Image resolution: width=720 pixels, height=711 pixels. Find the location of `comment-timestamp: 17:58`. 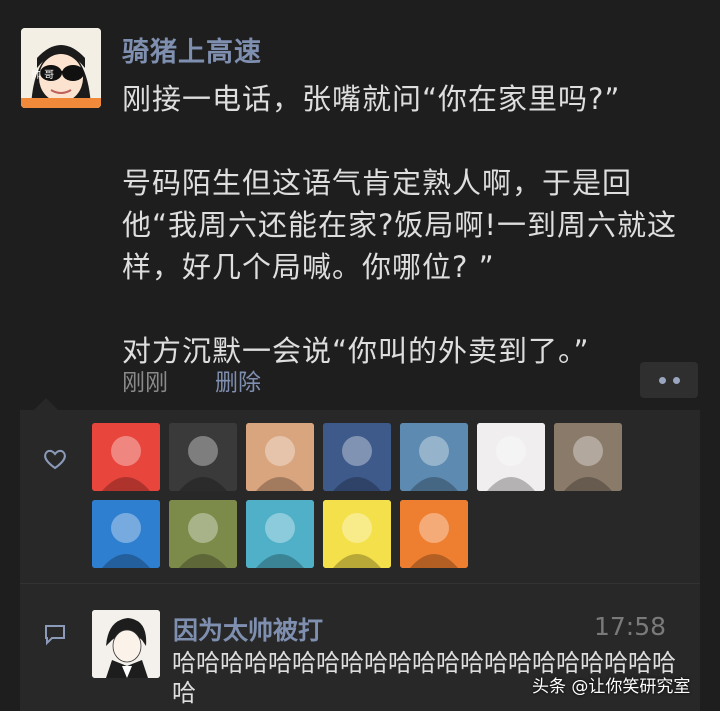

comment-timestamp: 17:58 is located at coordinates (630, 626).